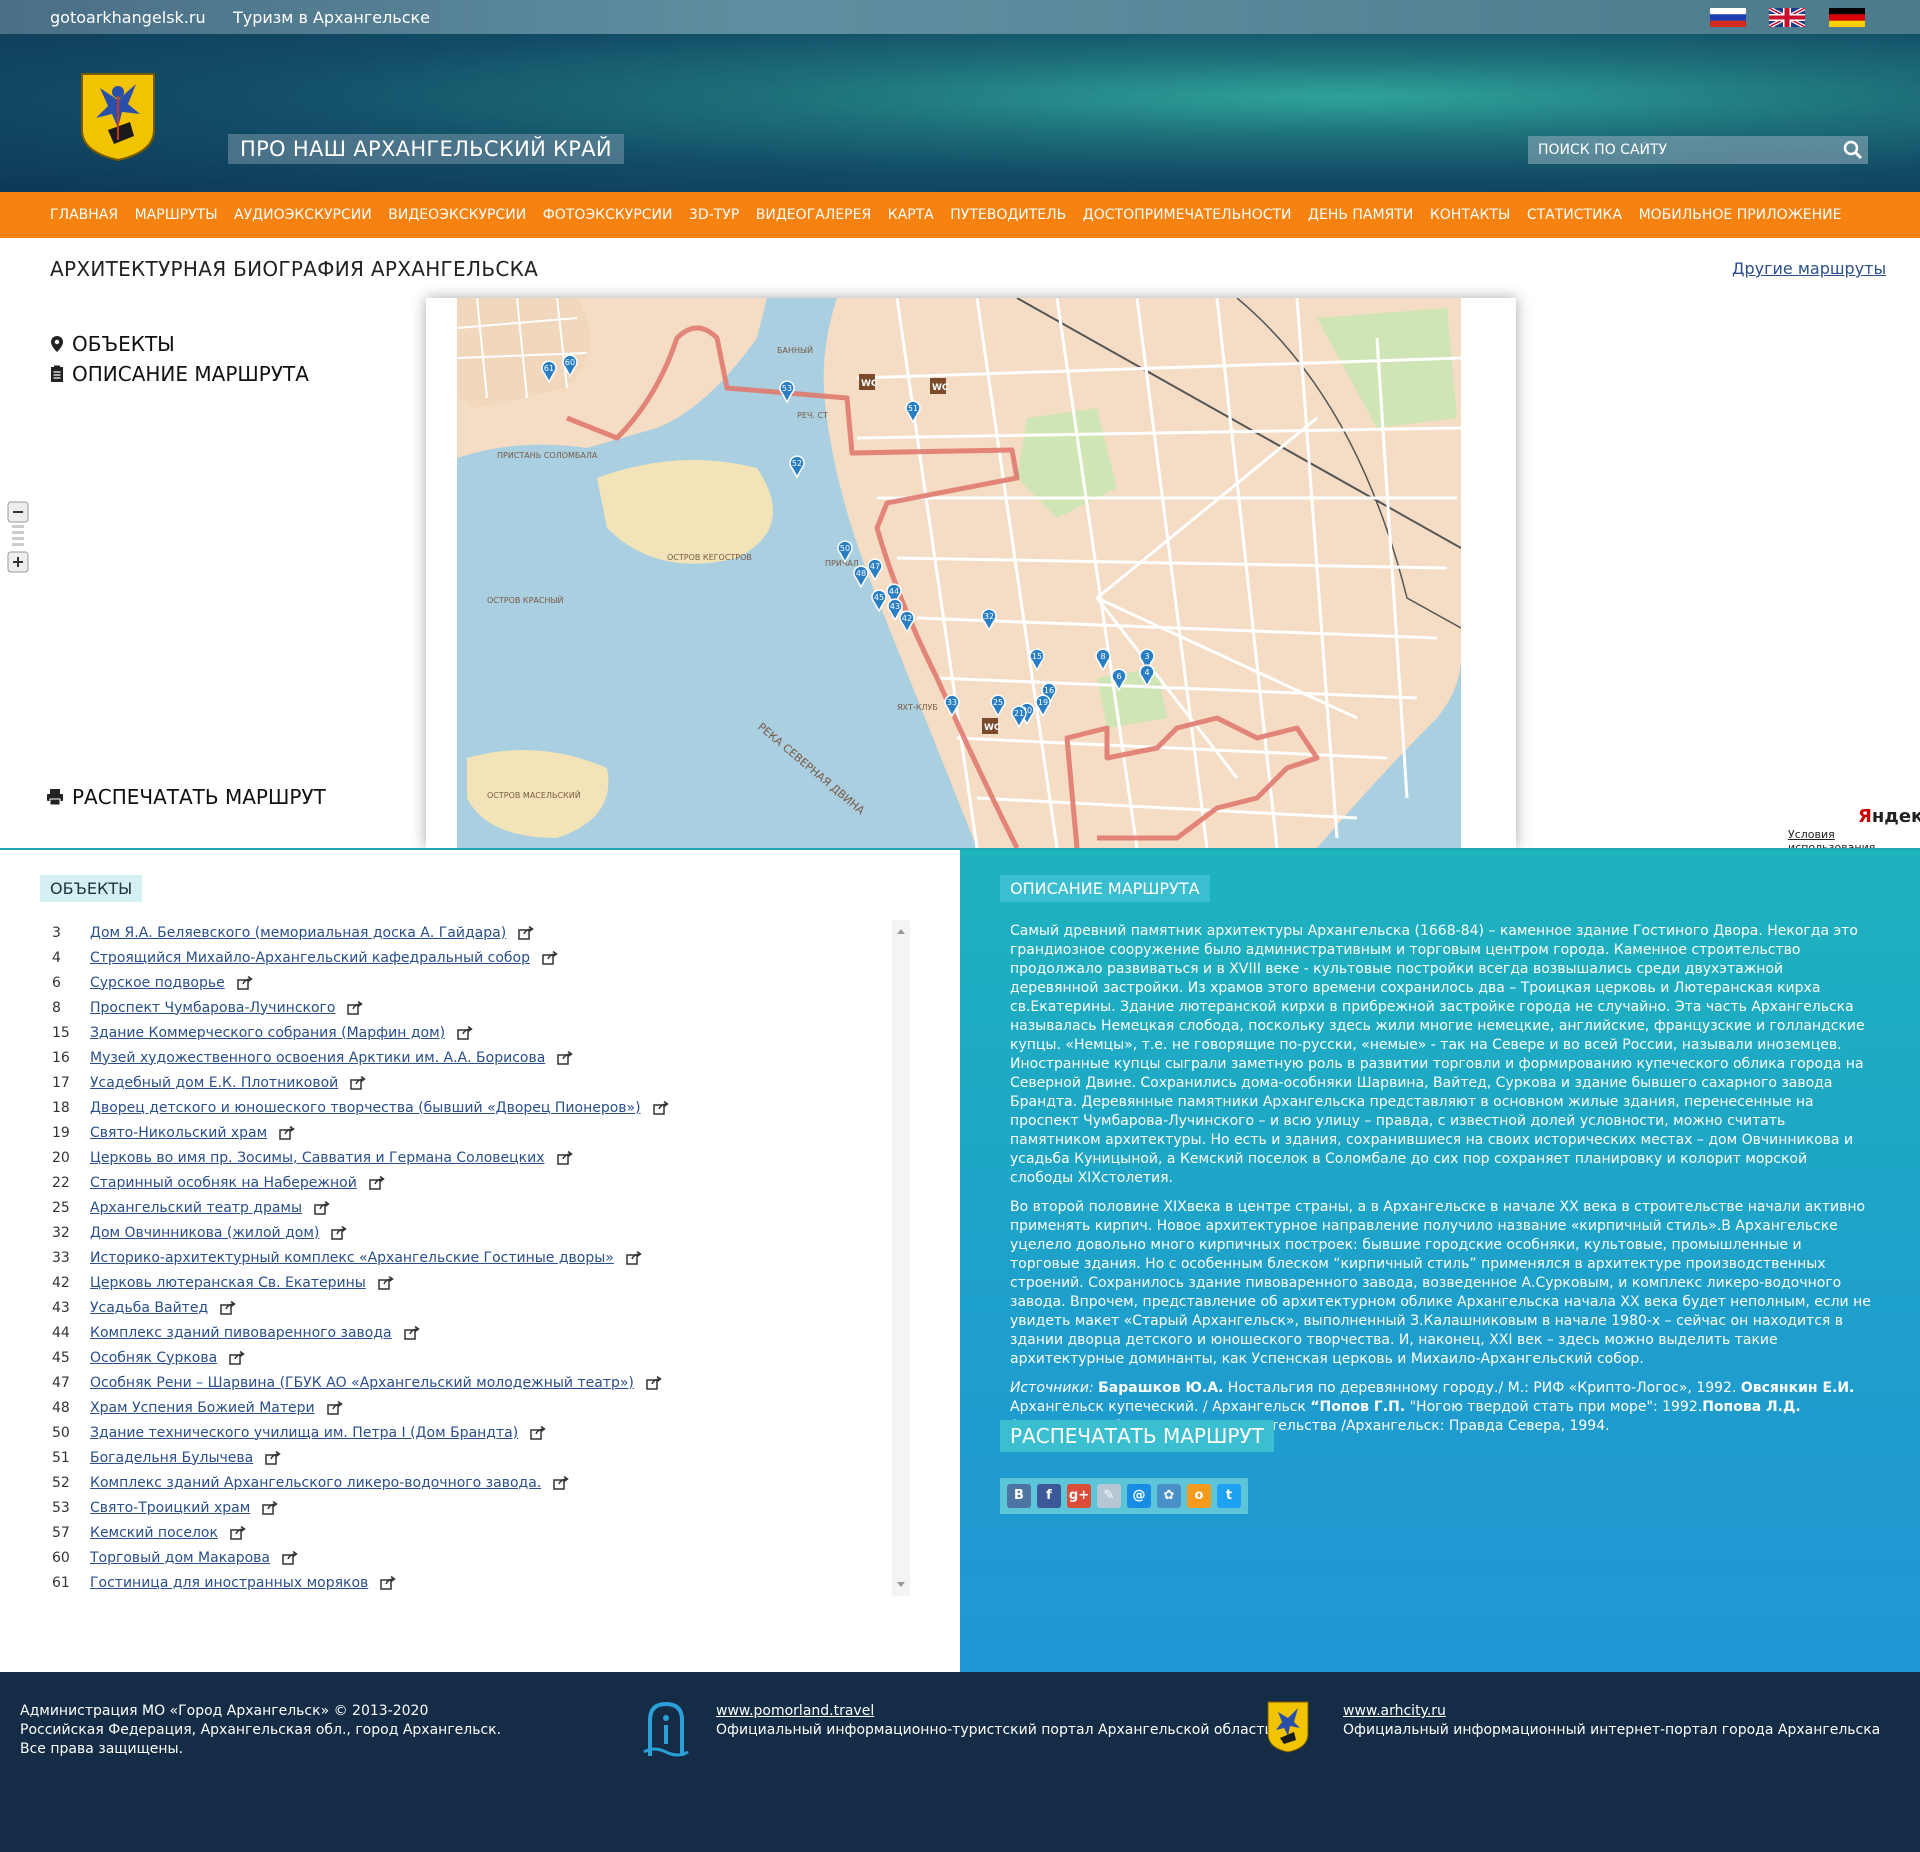 The width and height of the screenshot is (1920, 1852). What do you see at coordinates (911, 215) in the screenshot?
I see `nav-item: КАРТА` at bounding box center [911, 215].